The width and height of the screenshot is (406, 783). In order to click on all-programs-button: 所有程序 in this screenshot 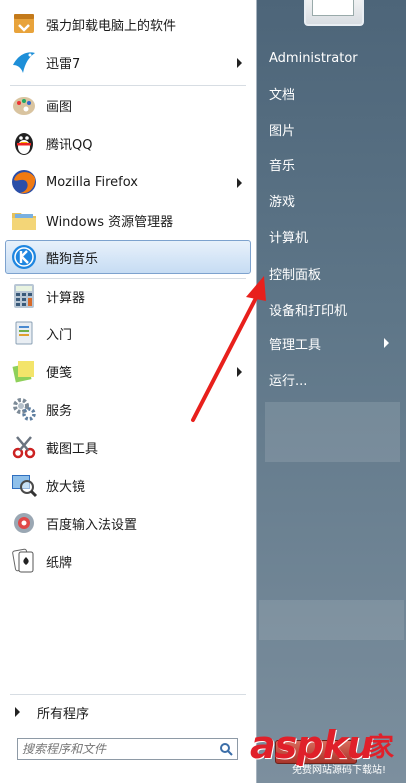, I will do `click(128, 712)`.